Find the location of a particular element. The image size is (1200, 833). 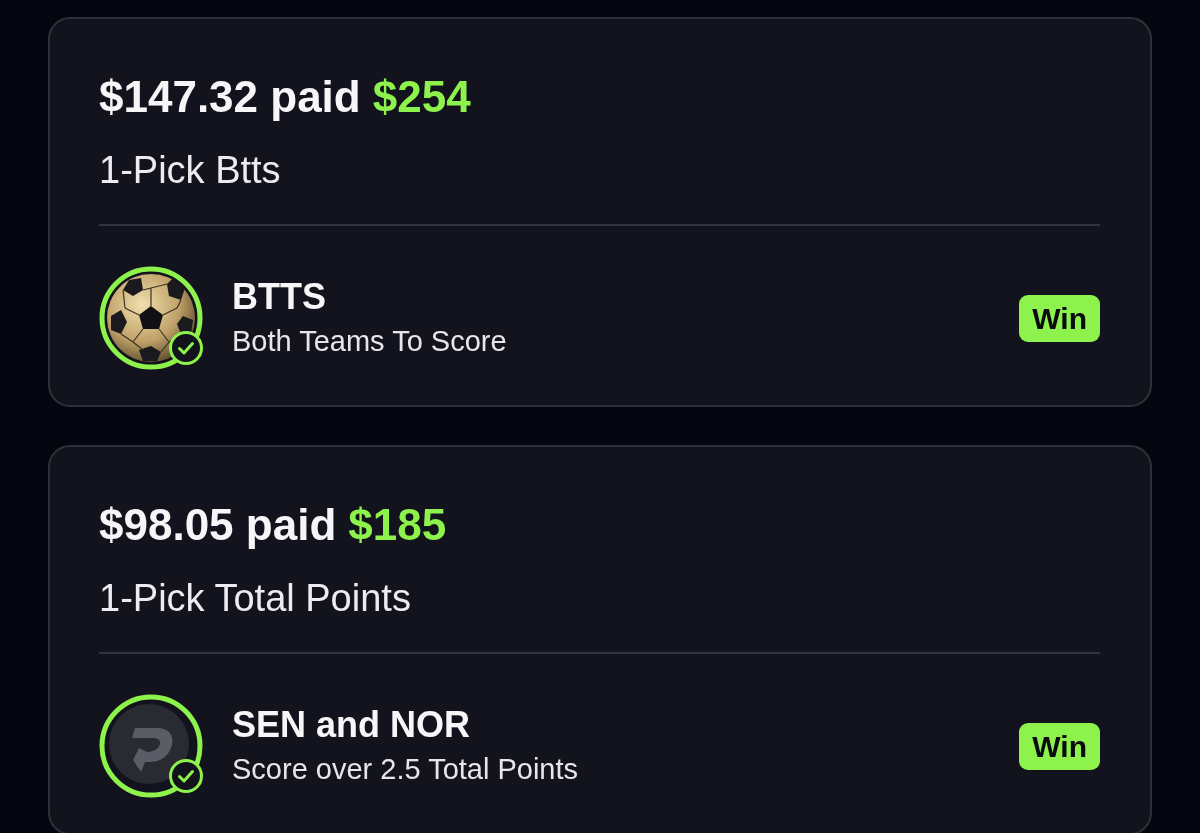

soccer-ball-icon is located at coordinates (151, 318).